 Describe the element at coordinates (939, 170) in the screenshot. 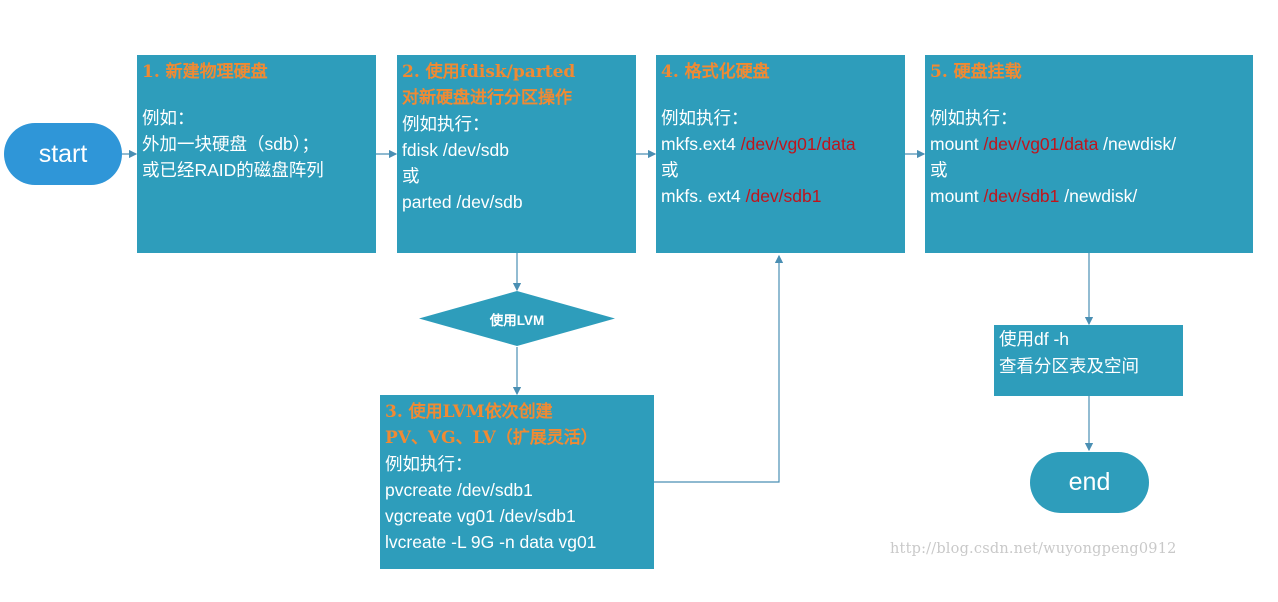

I see `step5-or: 或` at that location.